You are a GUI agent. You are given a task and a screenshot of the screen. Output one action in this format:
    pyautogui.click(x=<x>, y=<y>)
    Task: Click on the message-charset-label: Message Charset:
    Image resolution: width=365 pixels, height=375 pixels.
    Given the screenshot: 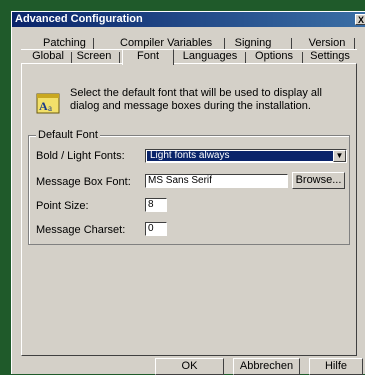 What is the action you would take?
    pyautogui.click(x=81, y=230)
    